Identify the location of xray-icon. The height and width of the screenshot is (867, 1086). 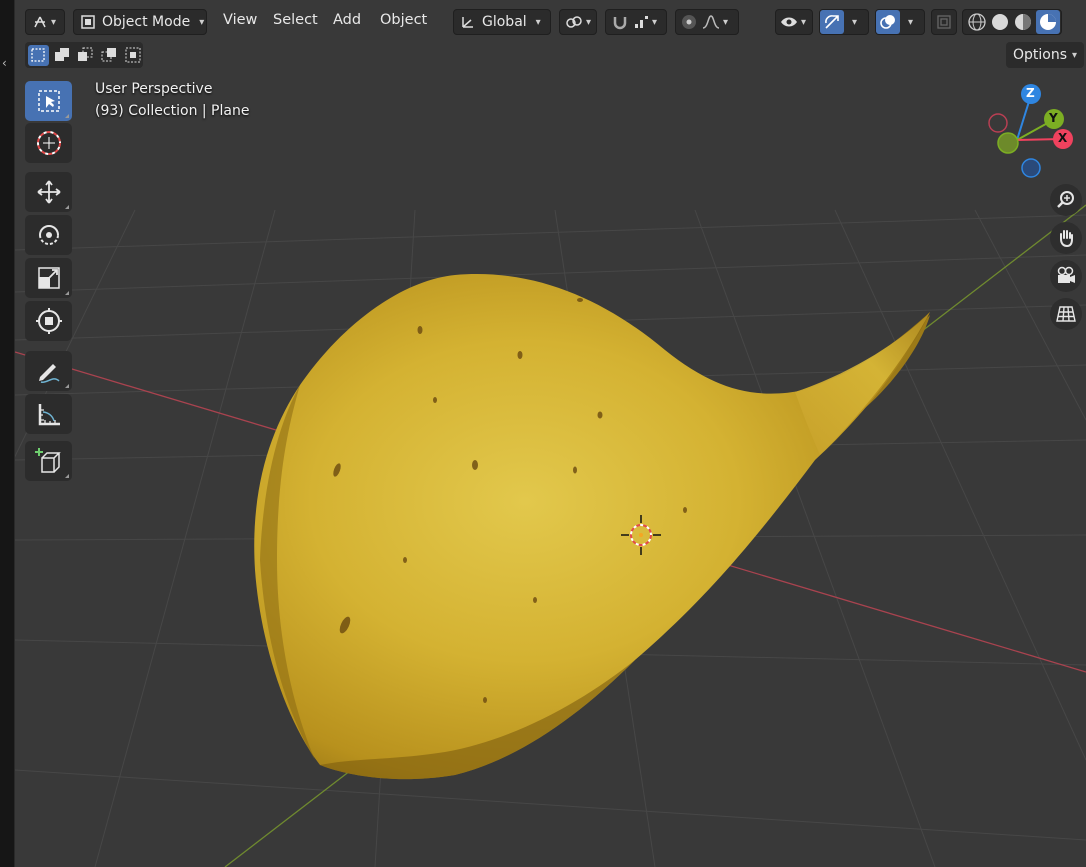
(944, 22).